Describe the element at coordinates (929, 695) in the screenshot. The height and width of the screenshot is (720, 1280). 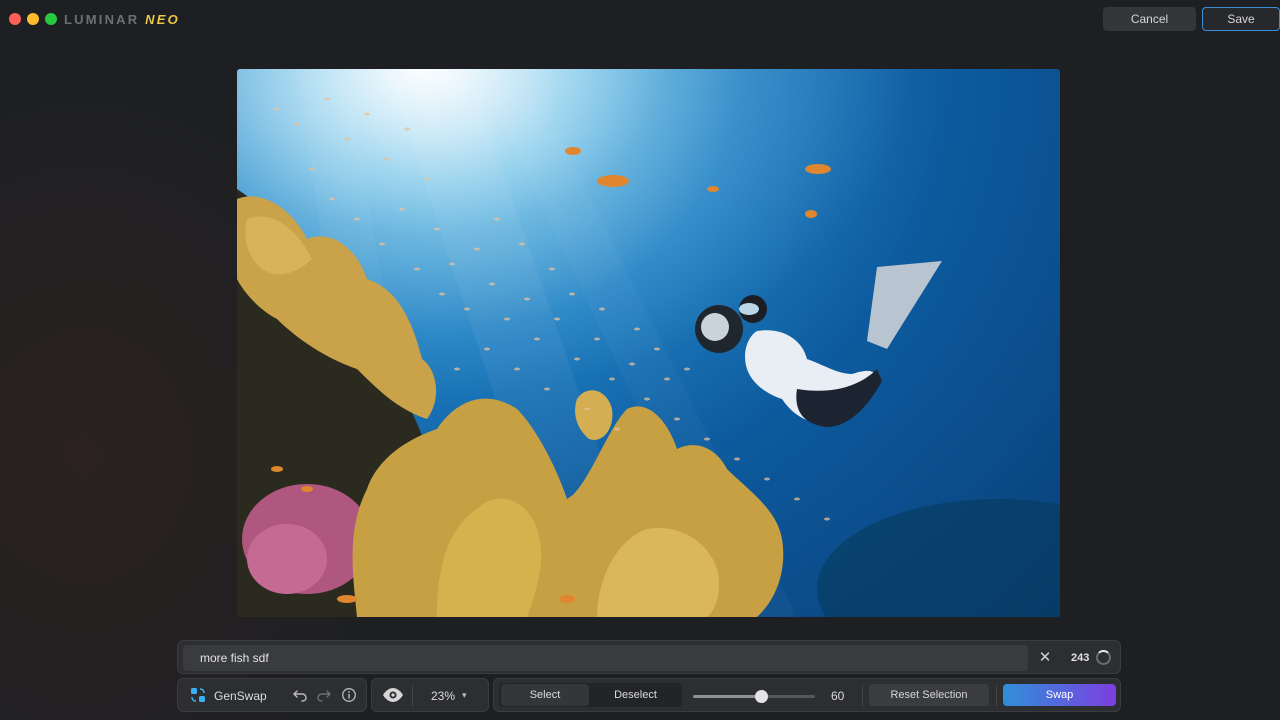
I see `reset-selection-button: Reset Selection` at that location.